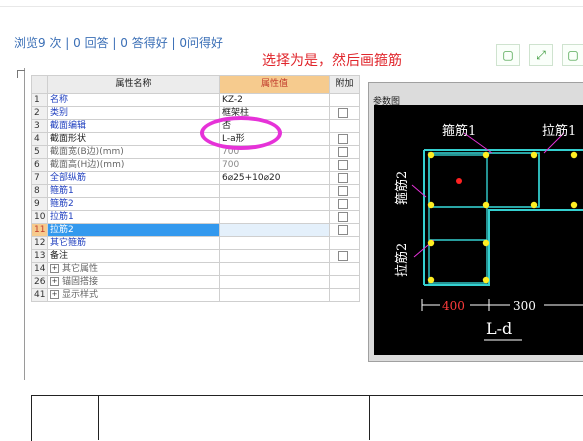 The height and width of the screenshot is (441, 583). I want to click on grid-row: 11 拉筋2, so click(195, 230).